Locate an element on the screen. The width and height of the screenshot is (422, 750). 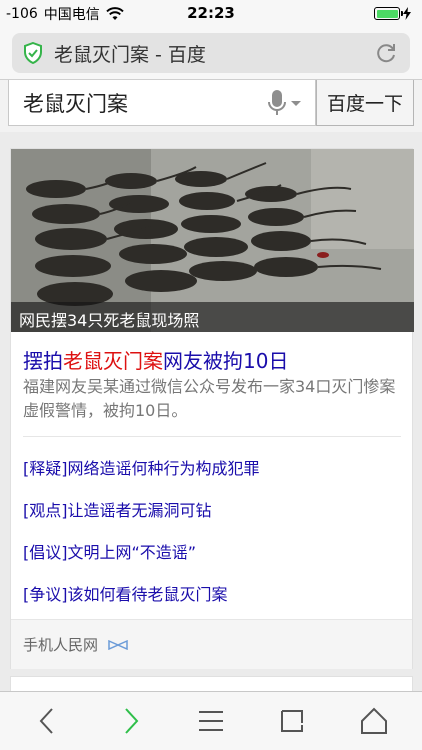
microphone-icon is located at coordinates (277, 103).